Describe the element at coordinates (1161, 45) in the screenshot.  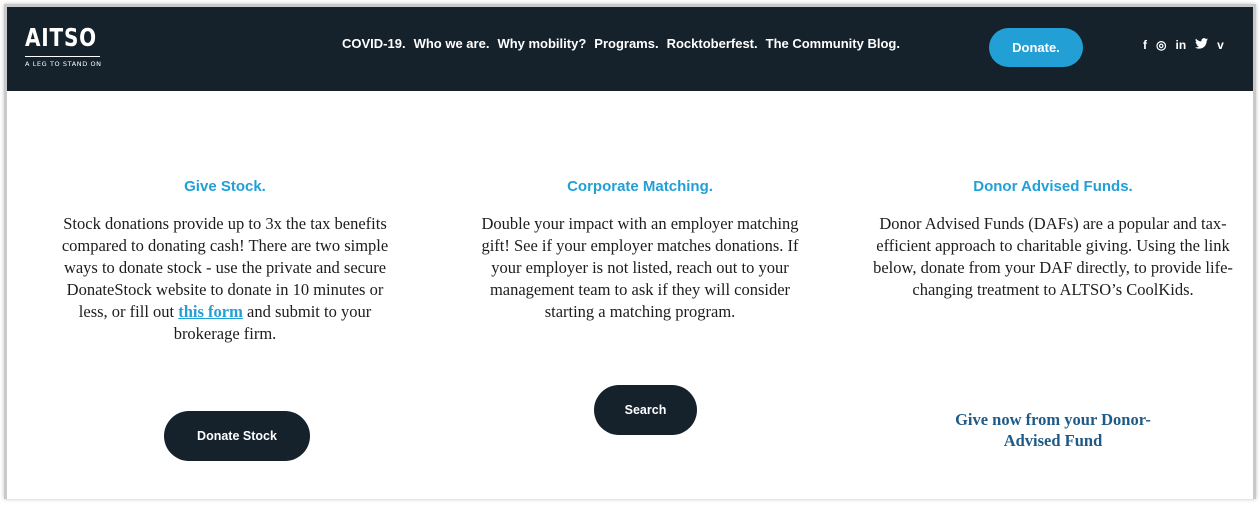
I see `instagram-icon: ◎` at that location.